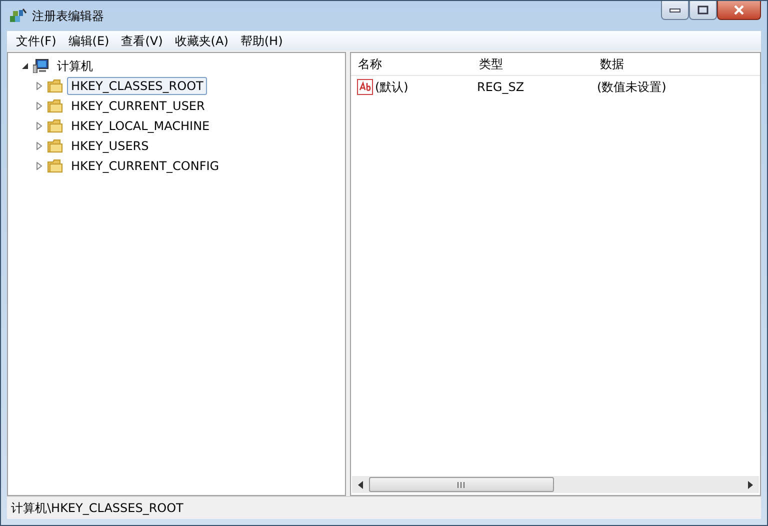  Describe the element at coordinates (140, 126) in the screenshot. I see `tree-item: HKEY_LOCAL_MACHINE` at that location.